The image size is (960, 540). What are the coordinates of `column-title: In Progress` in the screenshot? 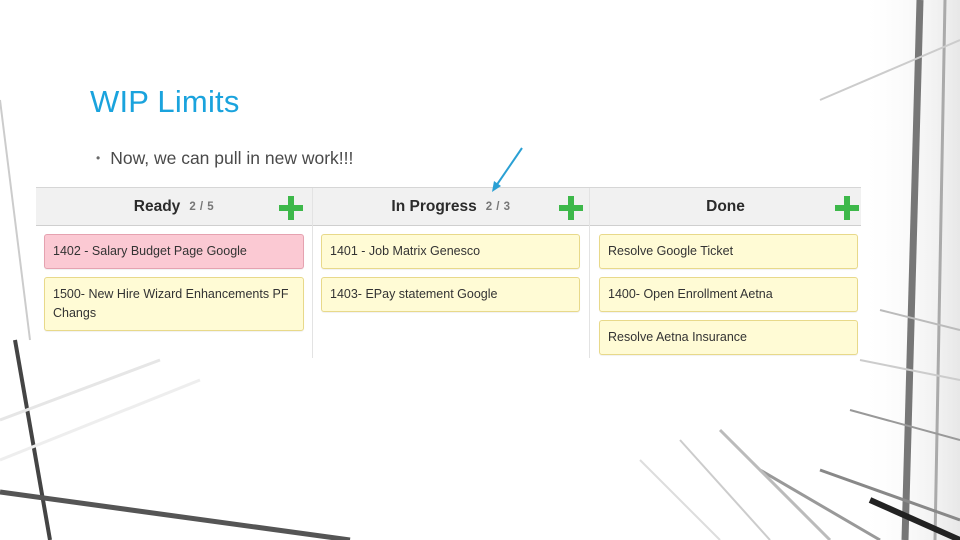 It's located at (434, 206).